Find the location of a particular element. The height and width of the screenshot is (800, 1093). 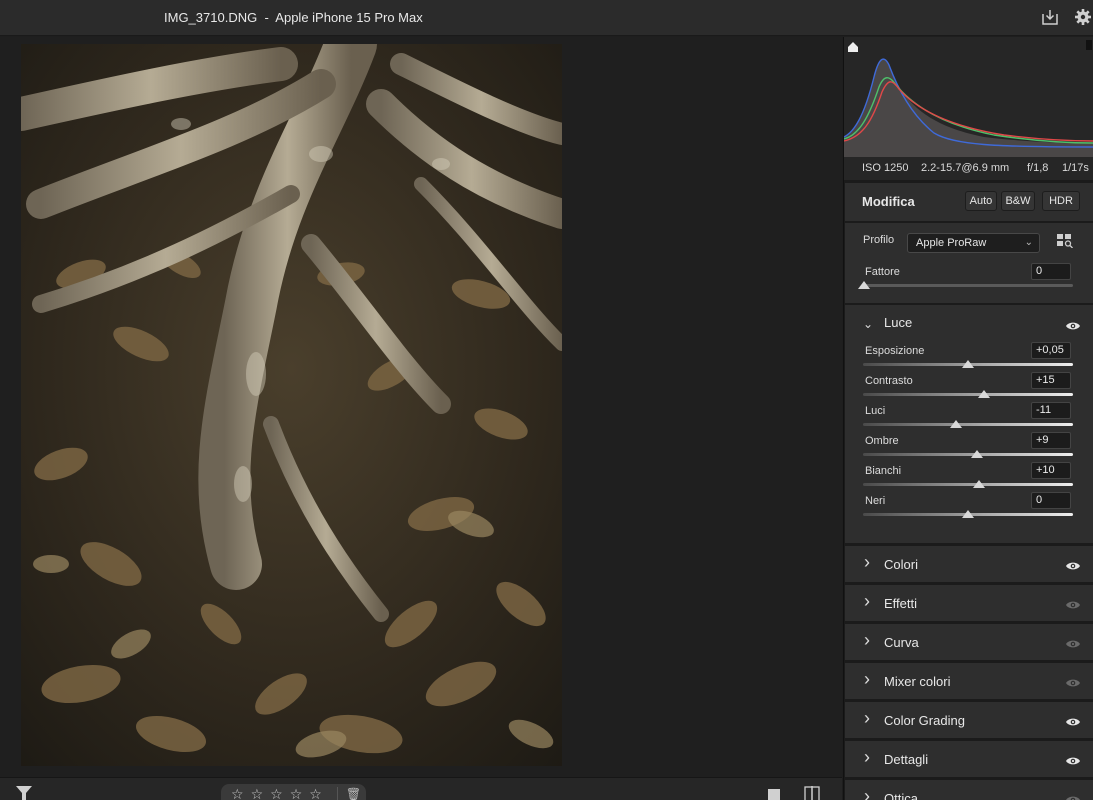

edit-header: Modifica Auto B&W HDR is located at coordinates (969, 202).